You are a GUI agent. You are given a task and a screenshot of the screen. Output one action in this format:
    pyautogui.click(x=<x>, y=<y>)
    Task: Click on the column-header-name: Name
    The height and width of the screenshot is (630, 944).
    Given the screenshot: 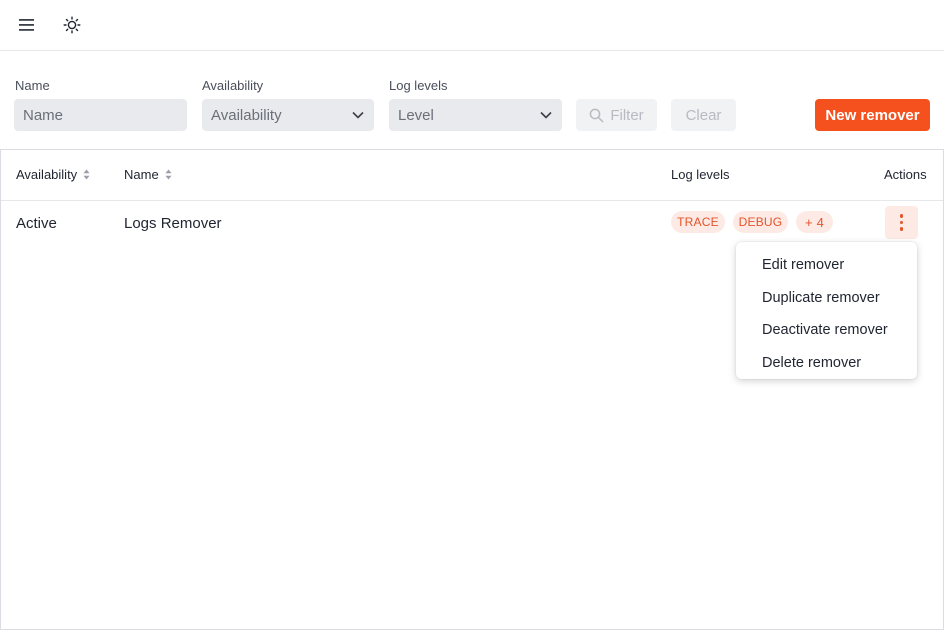 What is the action you would take?
    pyautogui.click(x=148, y=174)
    